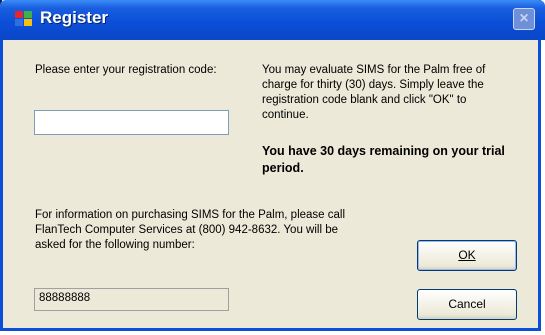 This screenshot has width=545, height=335. I want to click on ok-button: OK, so click(467, 255).